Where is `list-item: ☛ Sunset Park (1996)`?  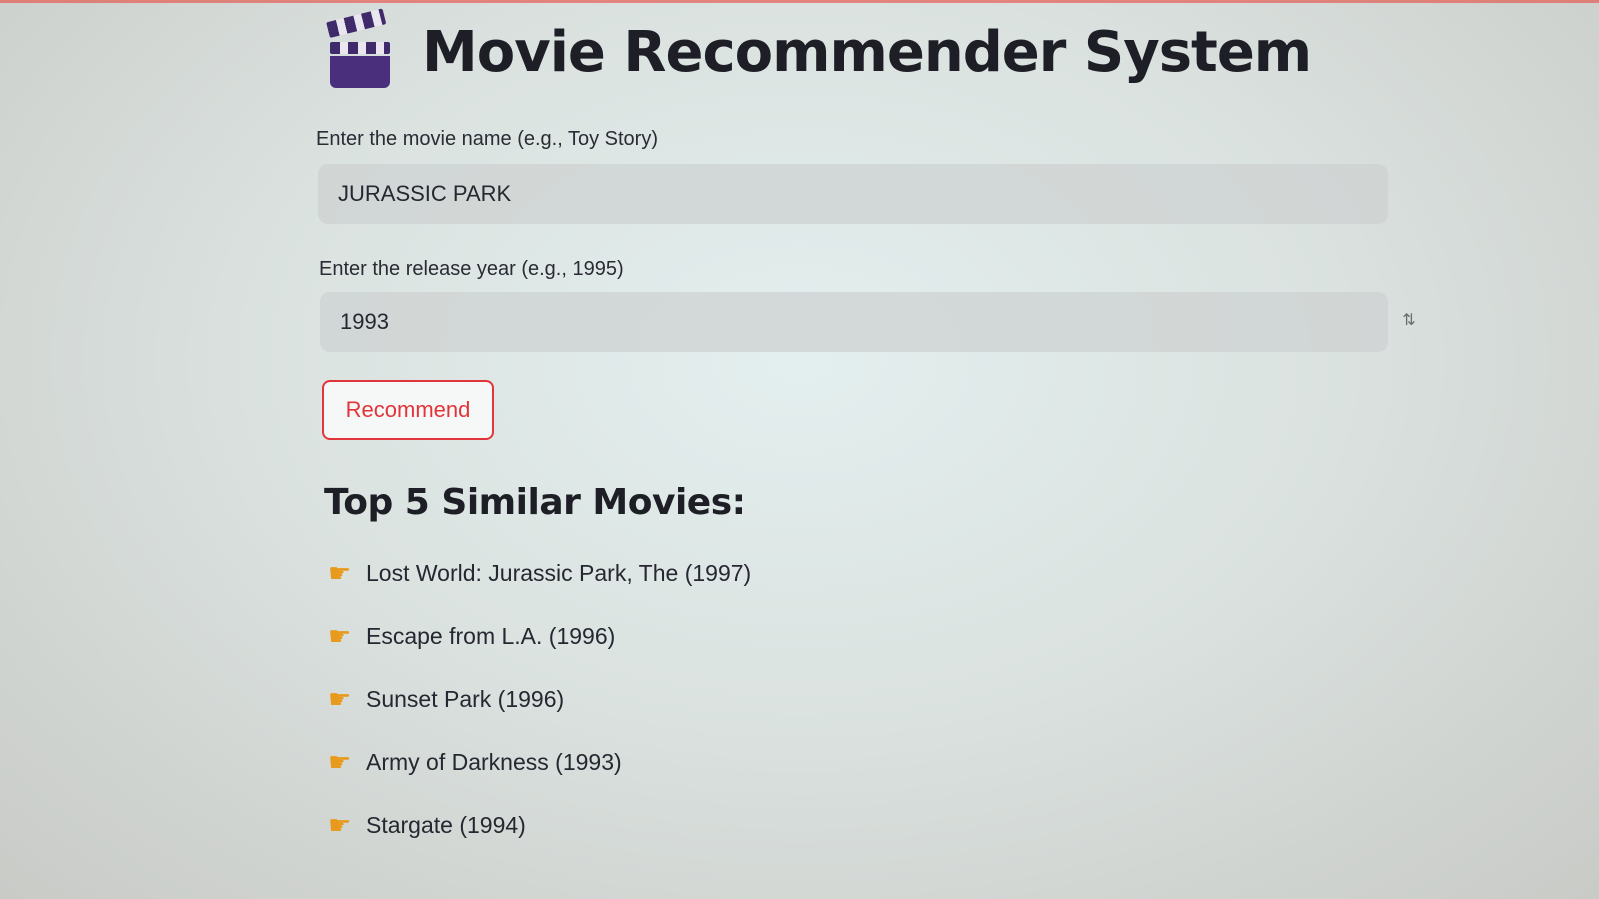
list-item: ☛ Sunset Park (1996) is located at coordinates (539, 713).